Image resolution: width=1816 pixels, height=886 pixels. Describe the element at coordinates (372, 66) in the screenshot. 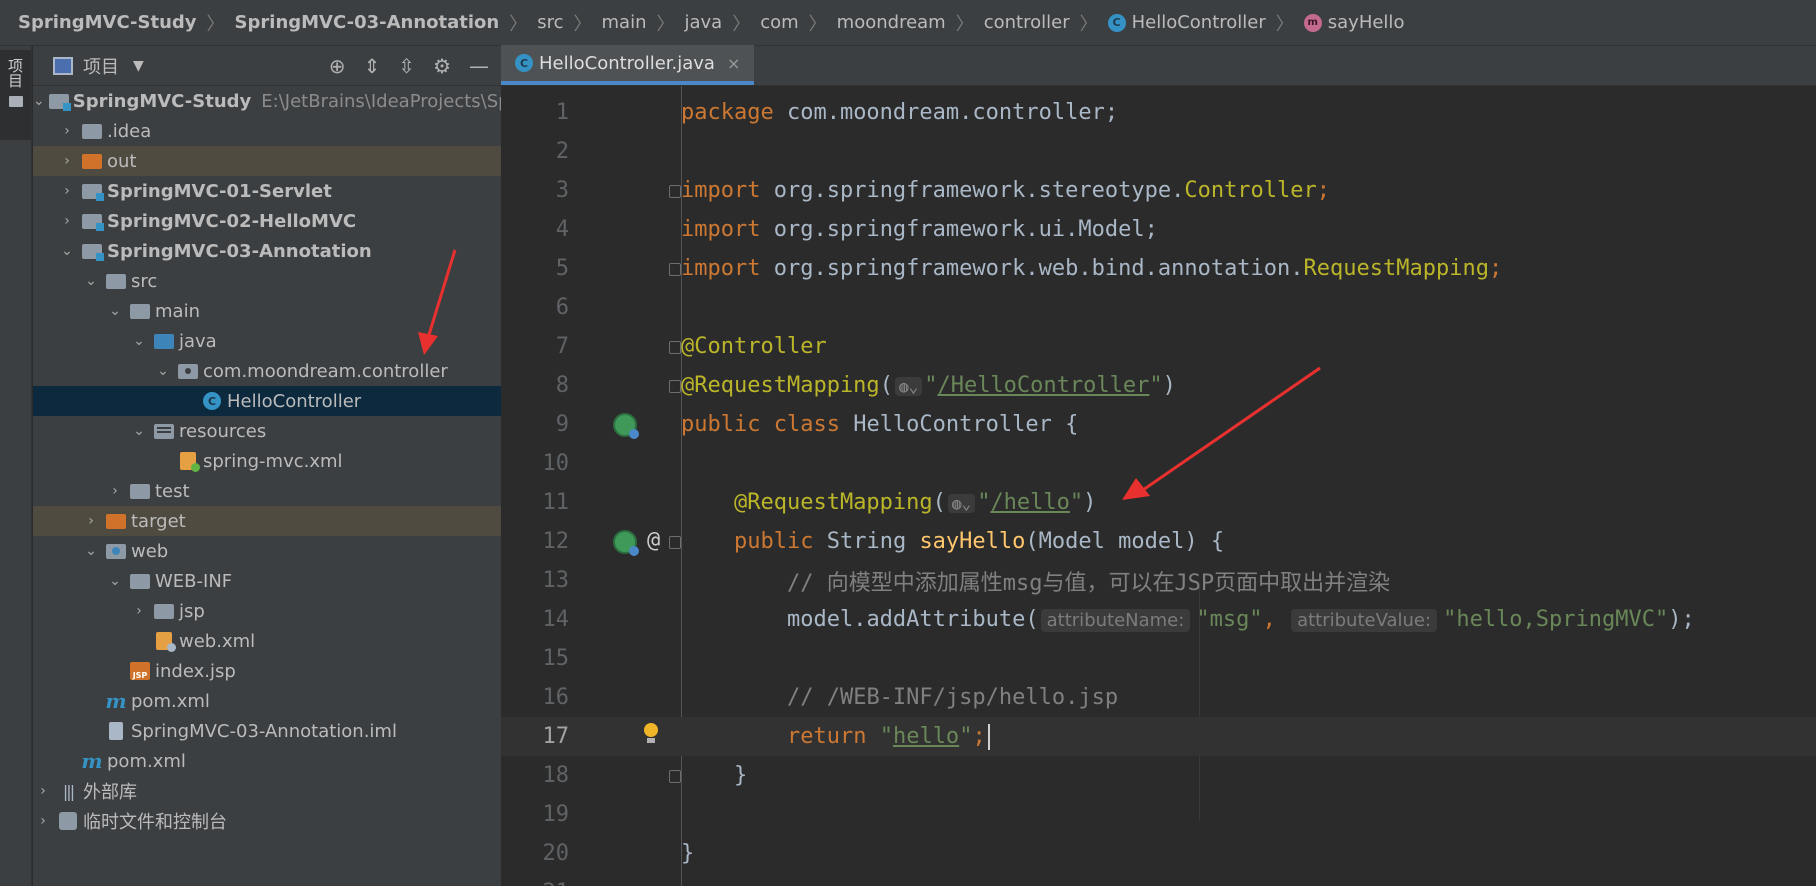

I see `expand-all-icon: ⇕` at that location.